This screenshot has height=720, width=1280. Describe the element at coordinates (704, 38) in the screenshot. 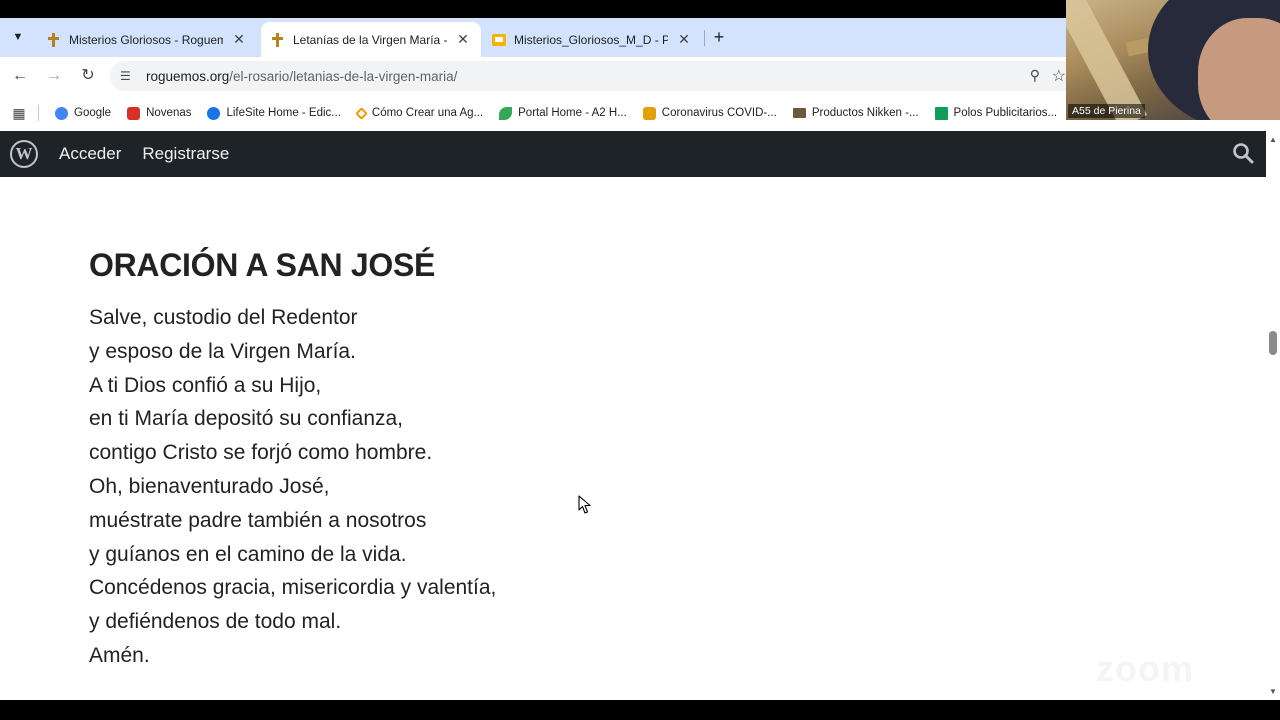

I see `tab-separator` at that location.